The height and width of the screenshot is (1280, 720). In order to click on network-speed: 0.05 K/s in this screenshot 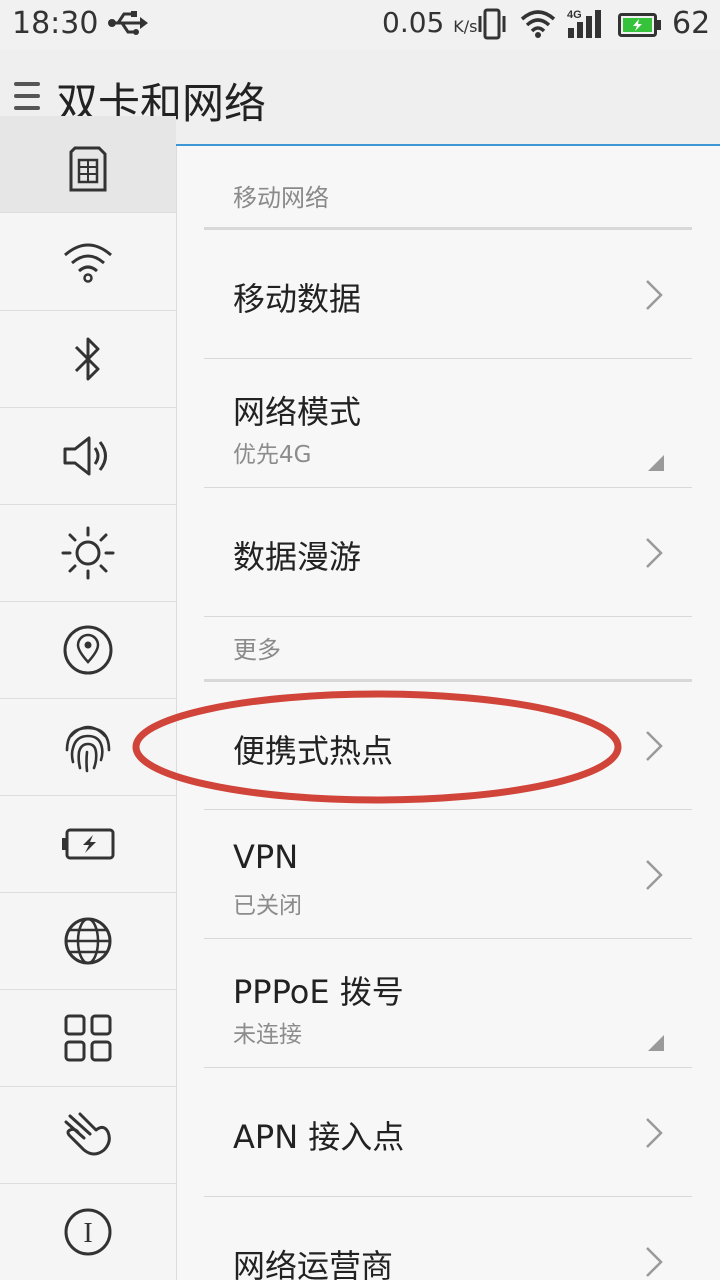, I will do `click(429, 22)`.